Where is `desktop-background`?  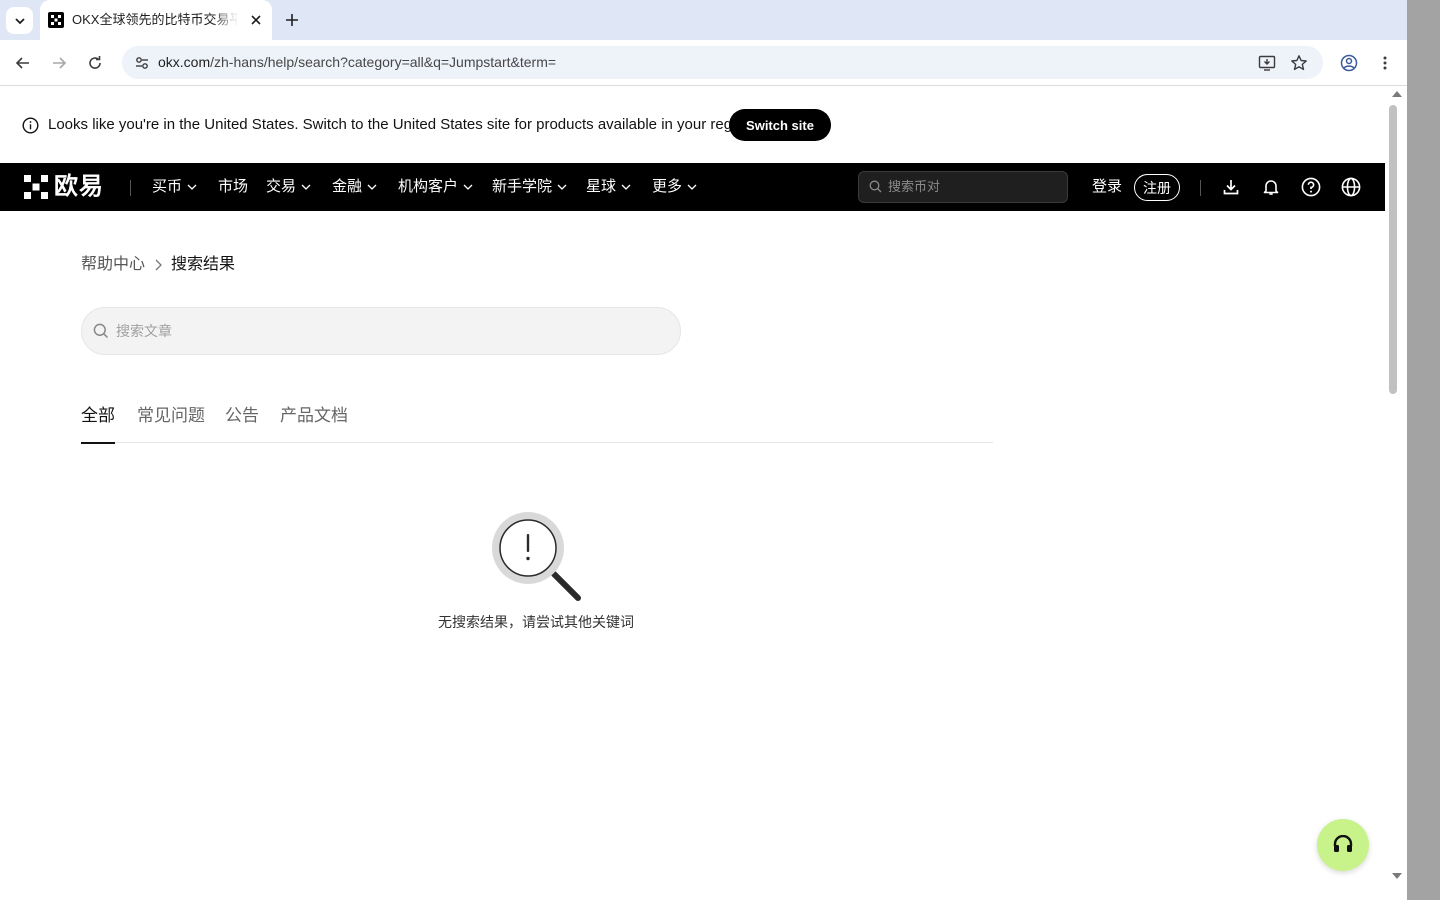
desktop-background is located at coordinates (1423, 450).